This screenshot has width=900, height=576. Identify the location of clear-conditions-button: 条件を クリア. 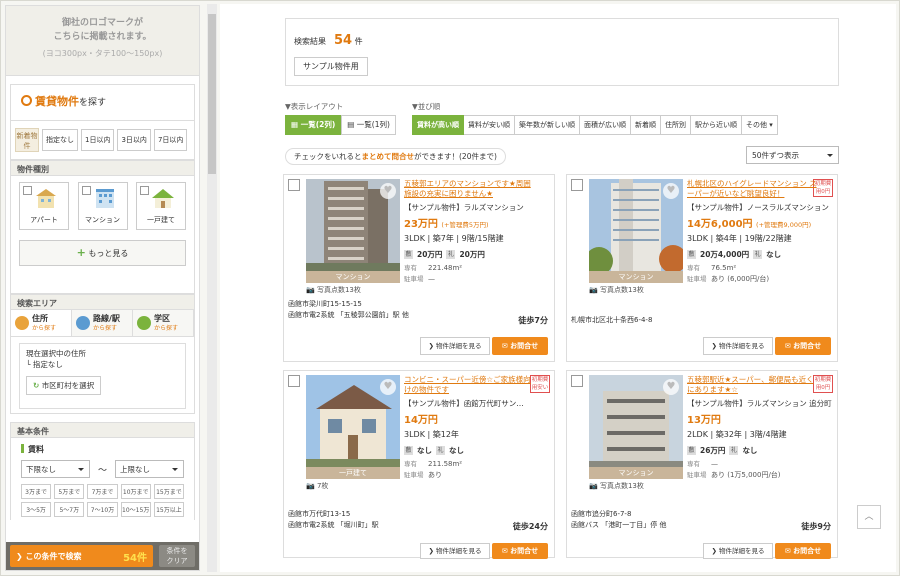
(177, 556).